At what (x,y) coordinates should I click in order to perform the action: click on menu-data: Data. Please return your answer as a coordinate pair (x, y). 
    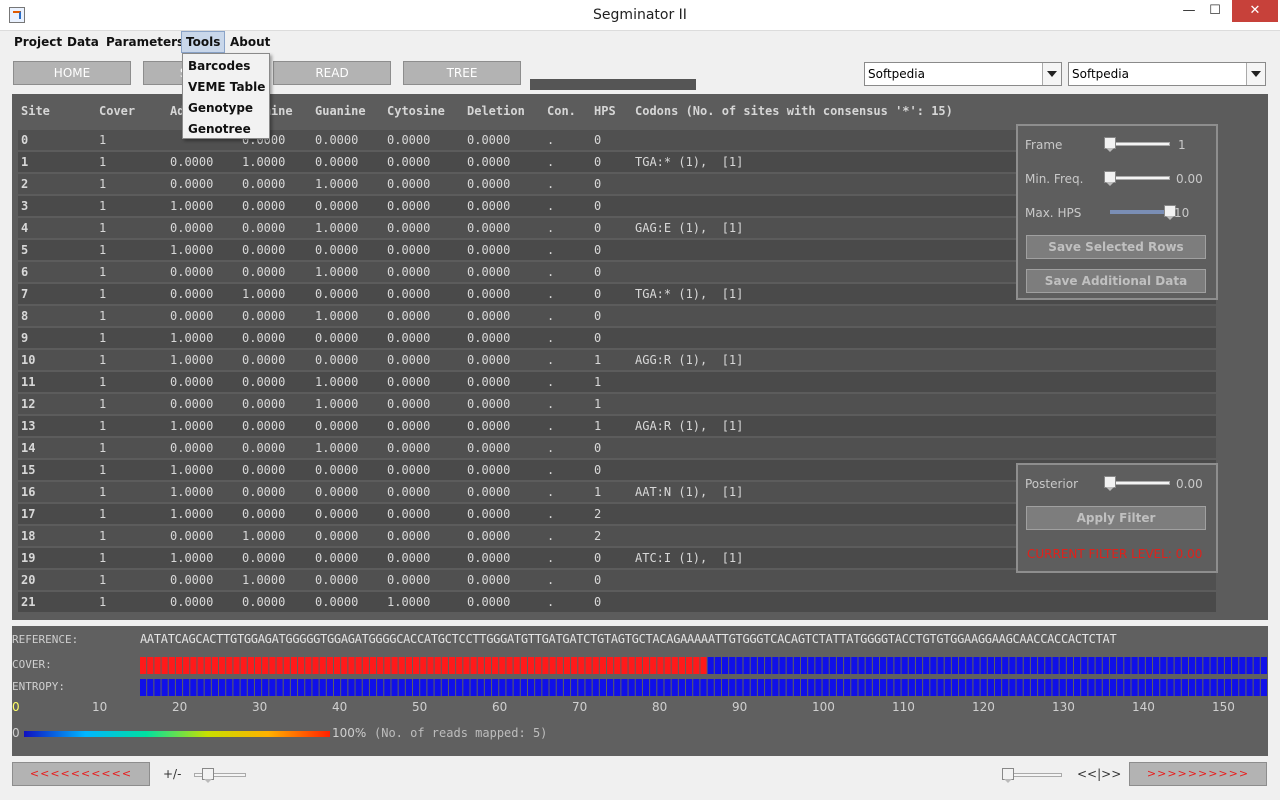
    Looking at the image, I should click on (83, 42).